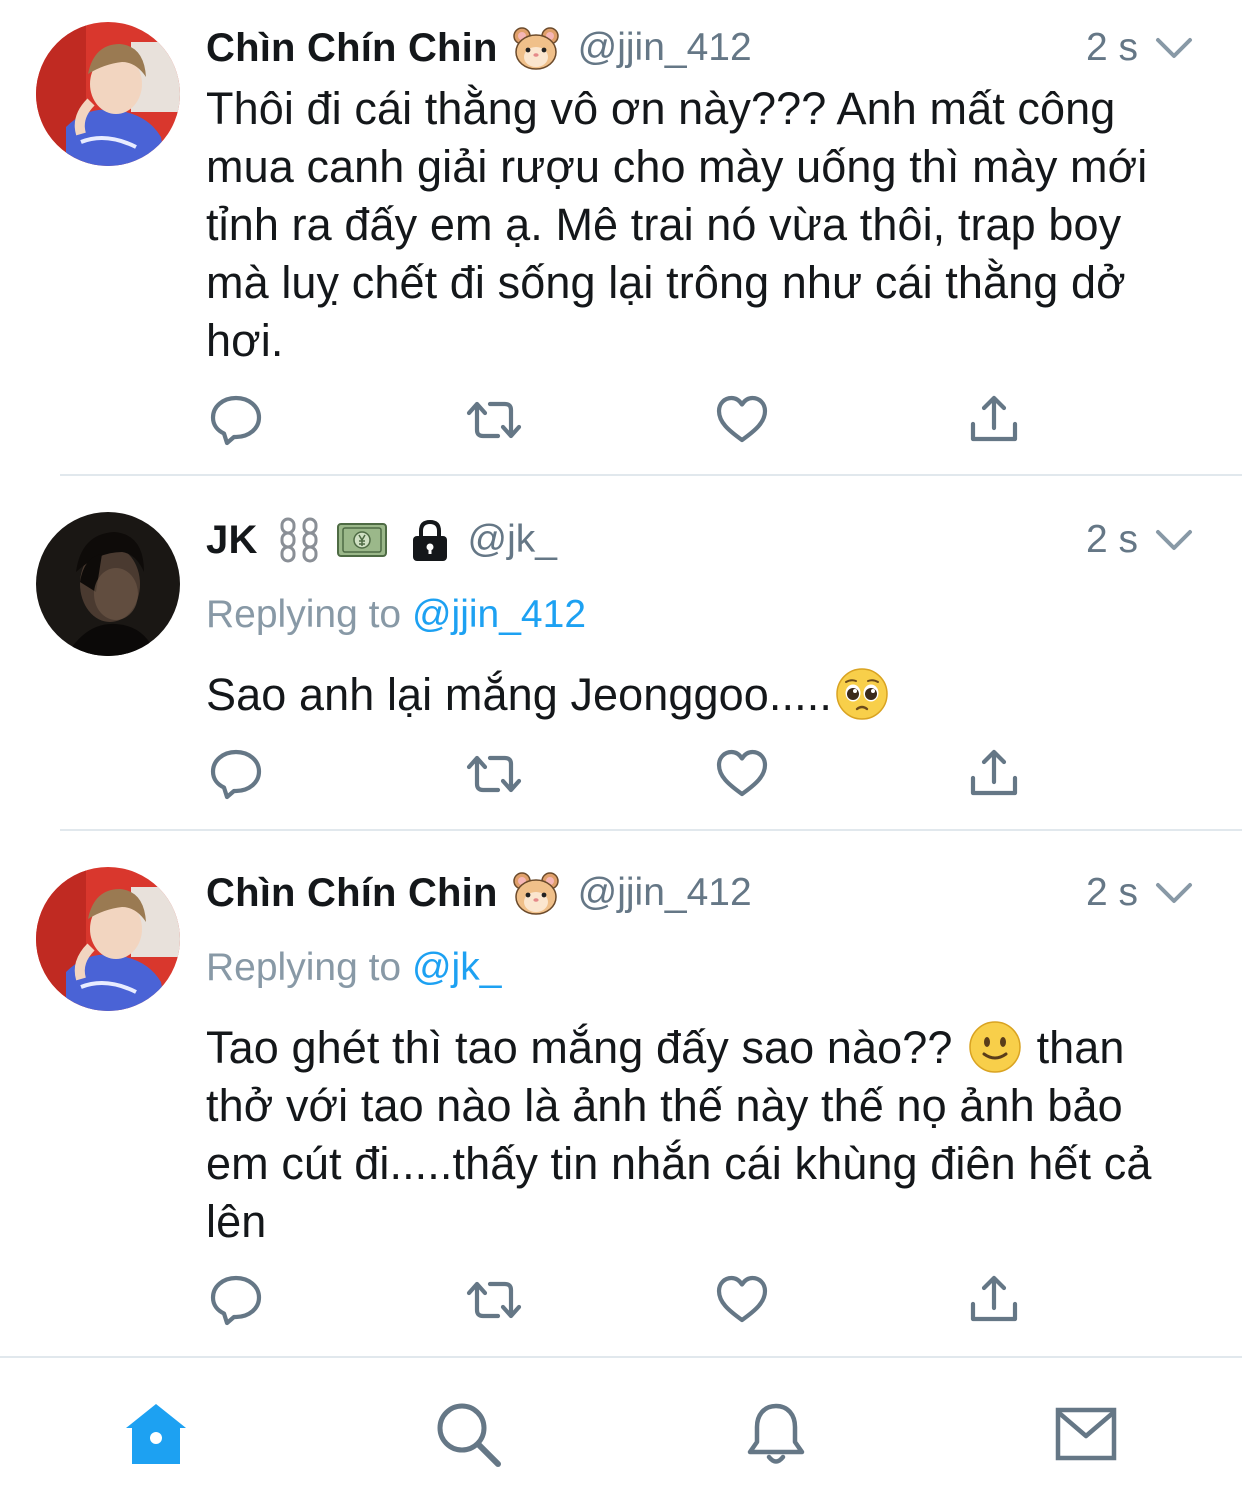 Image resolution: width=1242 pixels, height=1508 pixels. I want to click on replying-to: Replying to @jk_, so click(700, 968).